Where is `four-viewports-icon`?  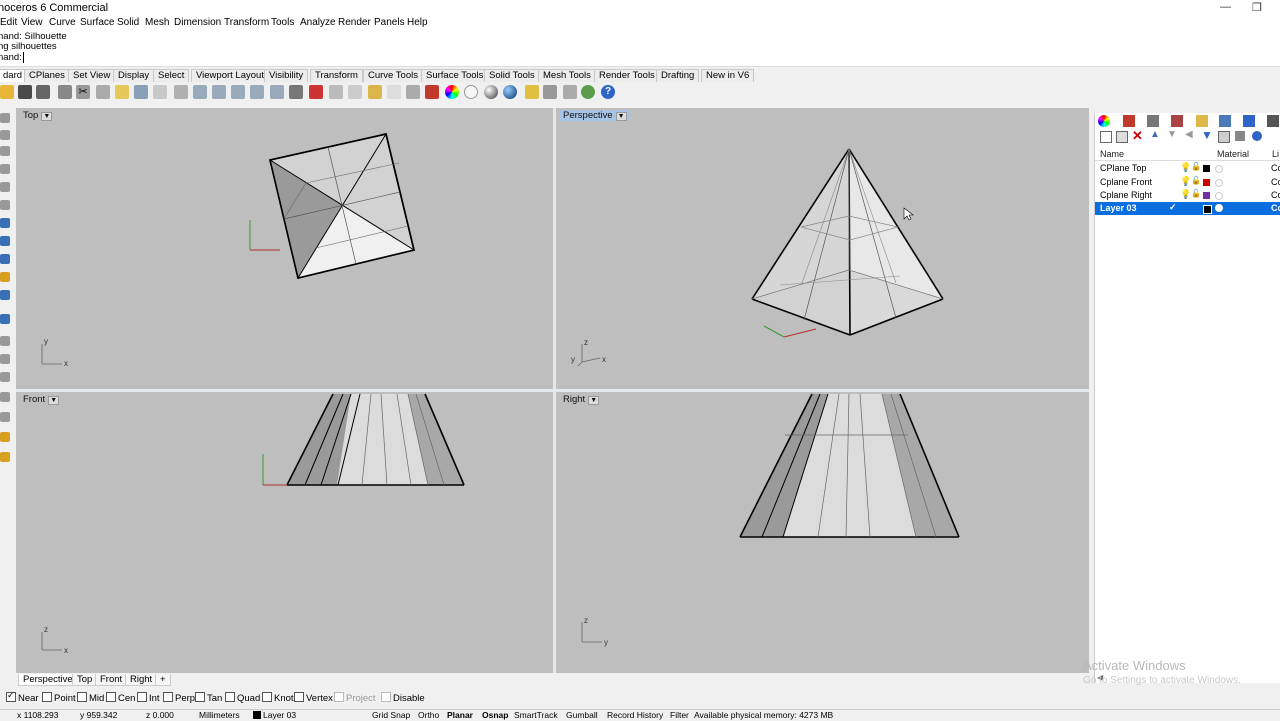
four-viewports-icon is located at coordinates (296, 92).